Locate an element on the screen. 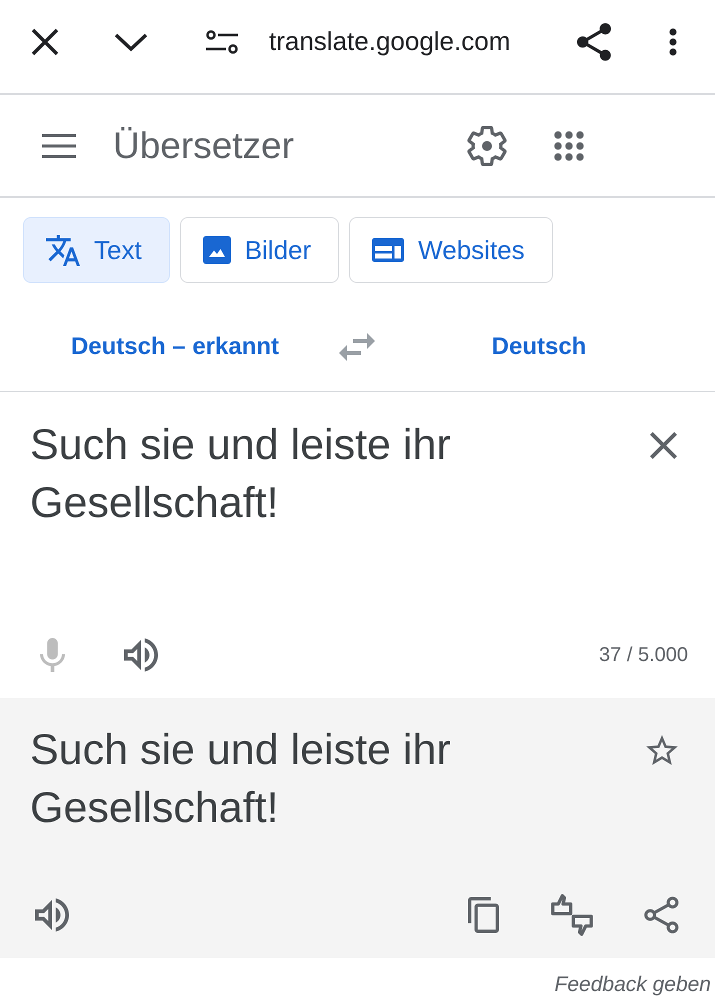 This screenshot has height=1000, width=715. mode-tab: Websites is located at coordinates (451, 250).